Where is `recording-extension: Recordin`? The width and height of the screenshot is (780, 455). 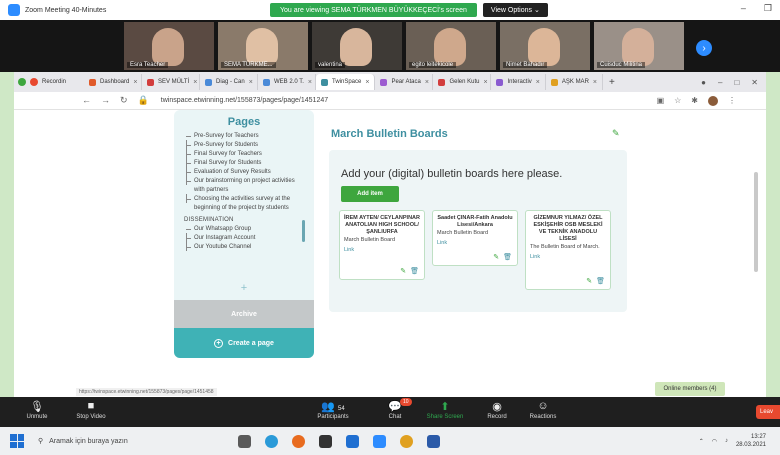 recording-extension: Recordin is located at coordinates (49, 82).